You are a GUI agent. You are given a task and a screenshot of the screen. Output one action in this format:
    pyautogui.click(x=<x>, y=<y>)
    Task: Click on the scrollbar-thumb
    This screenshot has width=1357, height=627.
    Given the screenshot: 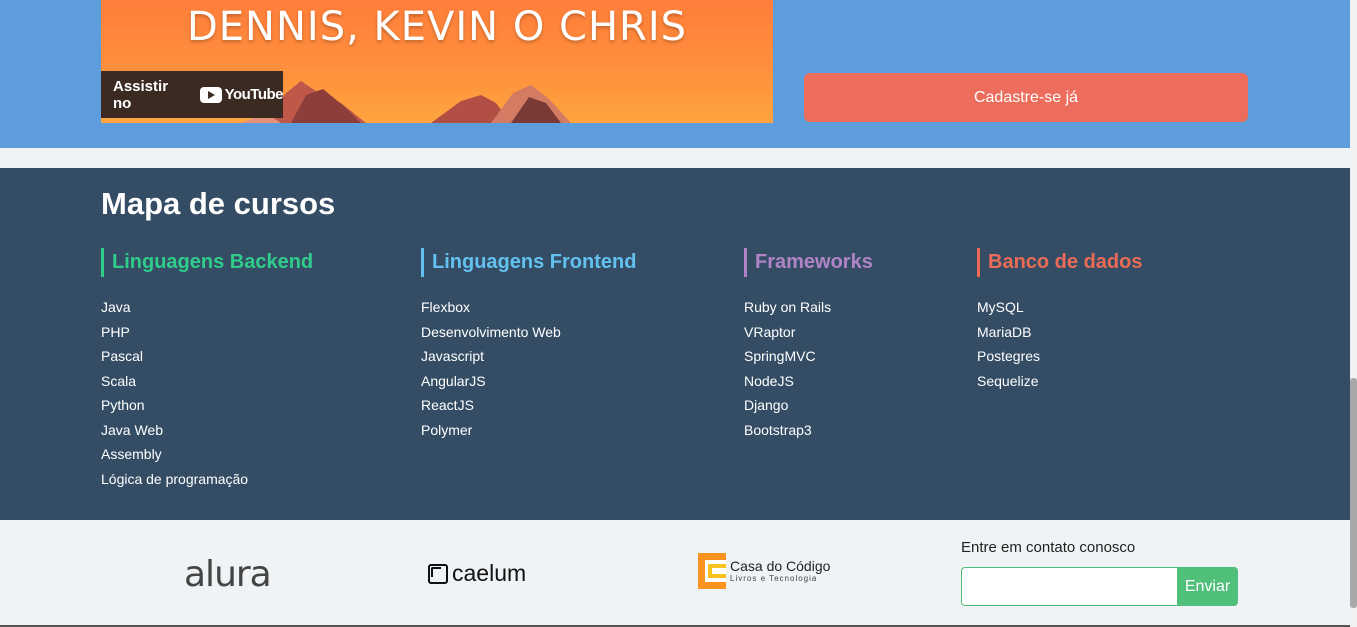 What is the action you would take?
    pyautogui.click(x=1353, y=493)
    